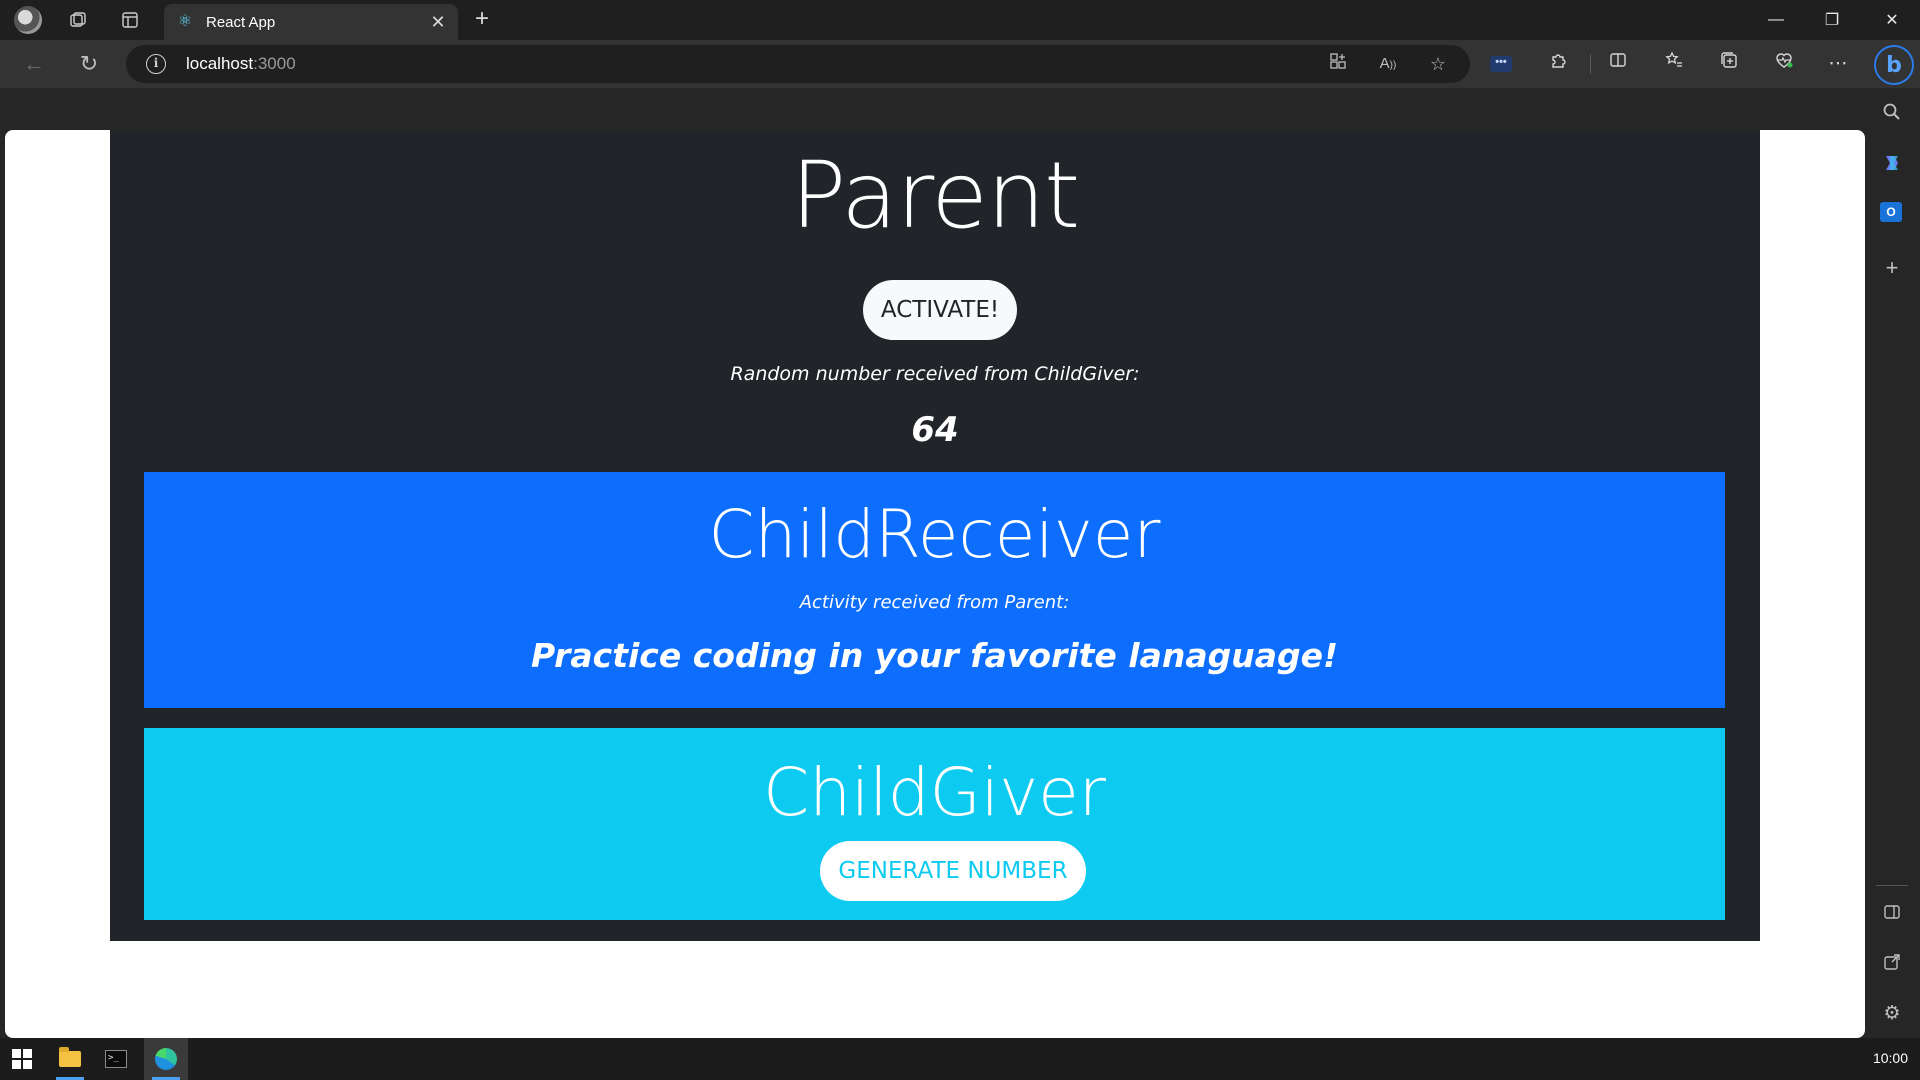 Image resolution: width=1920 pixels, height=1080 pixels. I want to click on password-manager-icon: •••, so click(1501, 66).